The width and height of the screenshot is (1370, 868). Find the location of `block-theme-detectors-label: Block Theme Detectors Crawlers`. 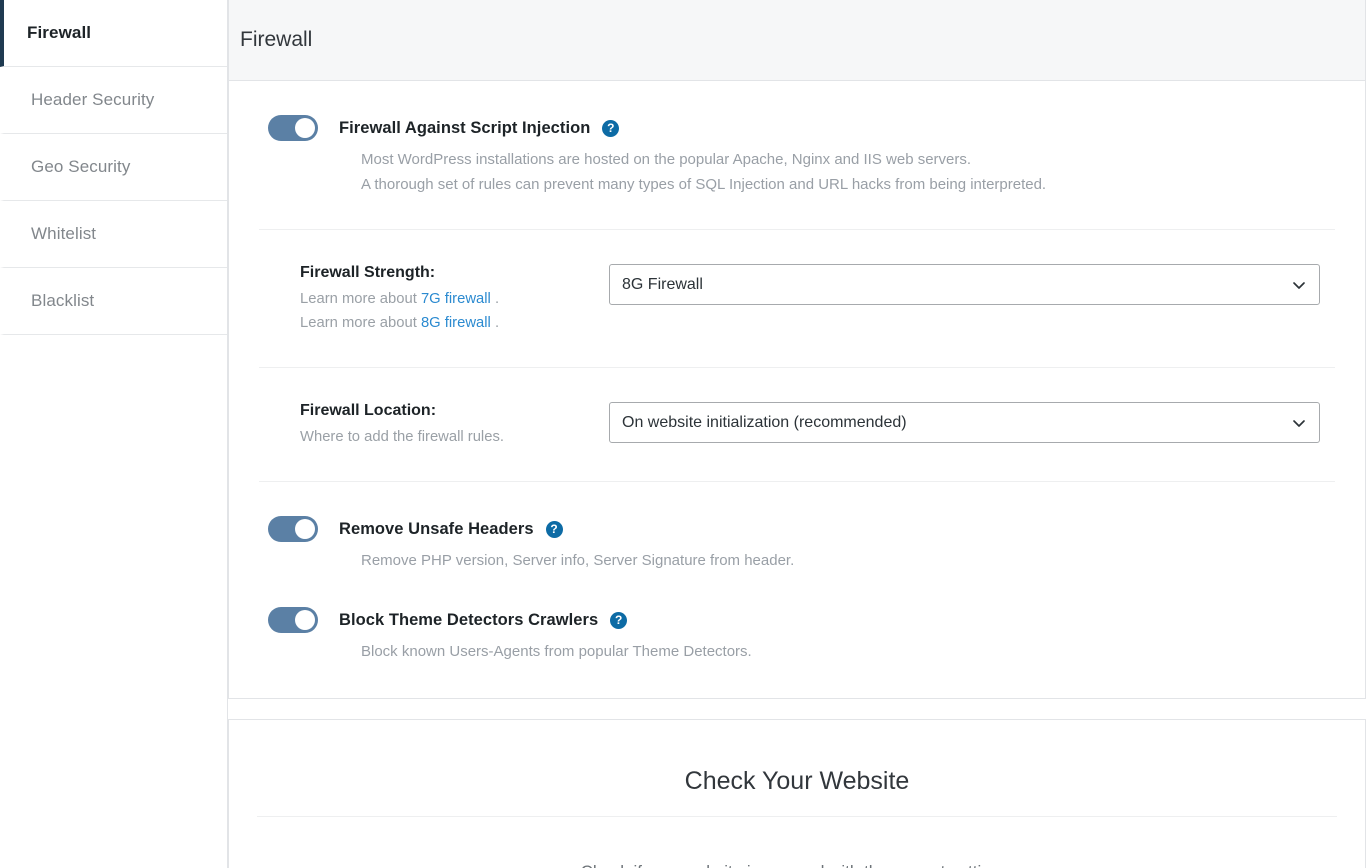

block-theme-detectors-label: Block Theme Detectors Crawlers is located at coordinates (469, 619).